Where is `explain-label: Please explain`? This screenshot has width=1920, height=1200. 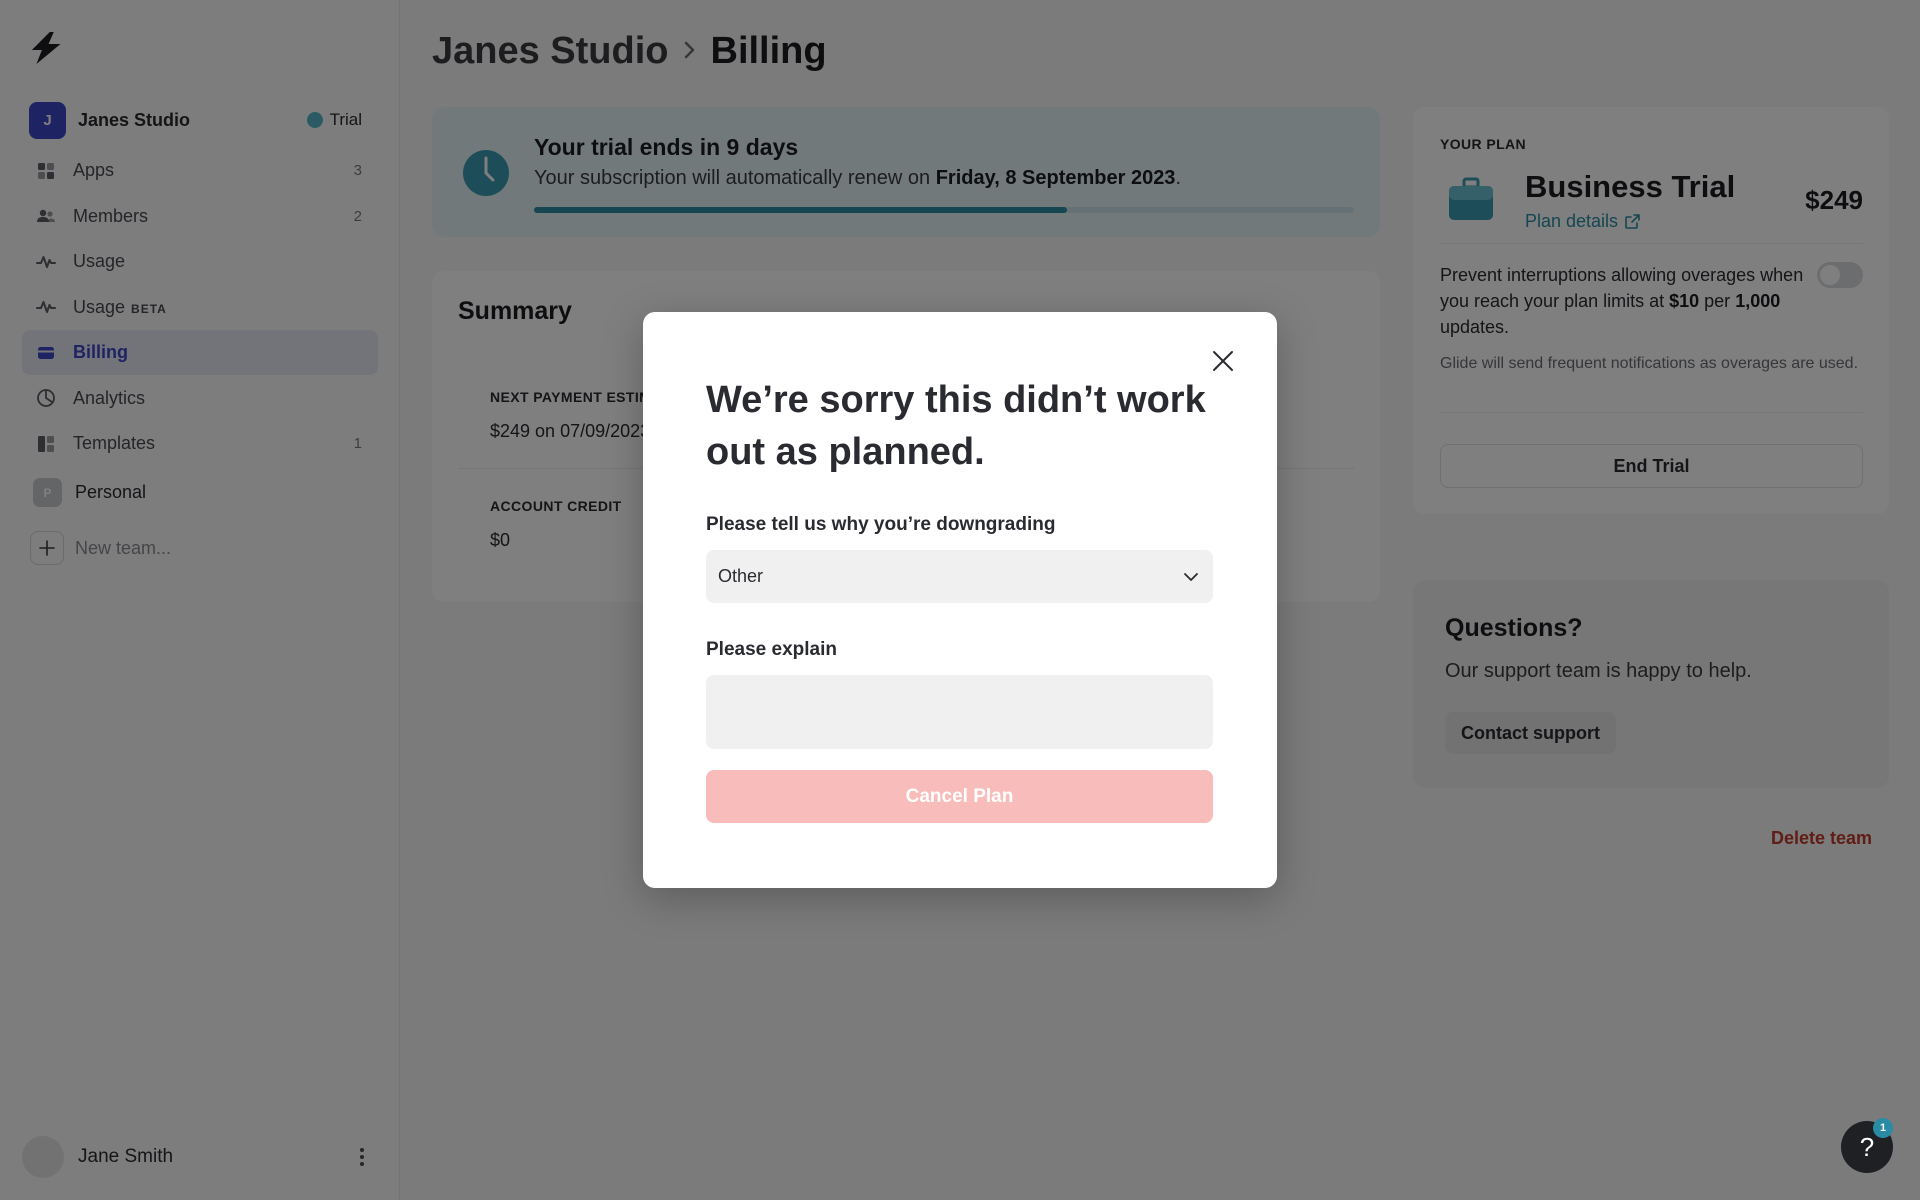
explain-label: Please explain is located at coordinates (771, 649).